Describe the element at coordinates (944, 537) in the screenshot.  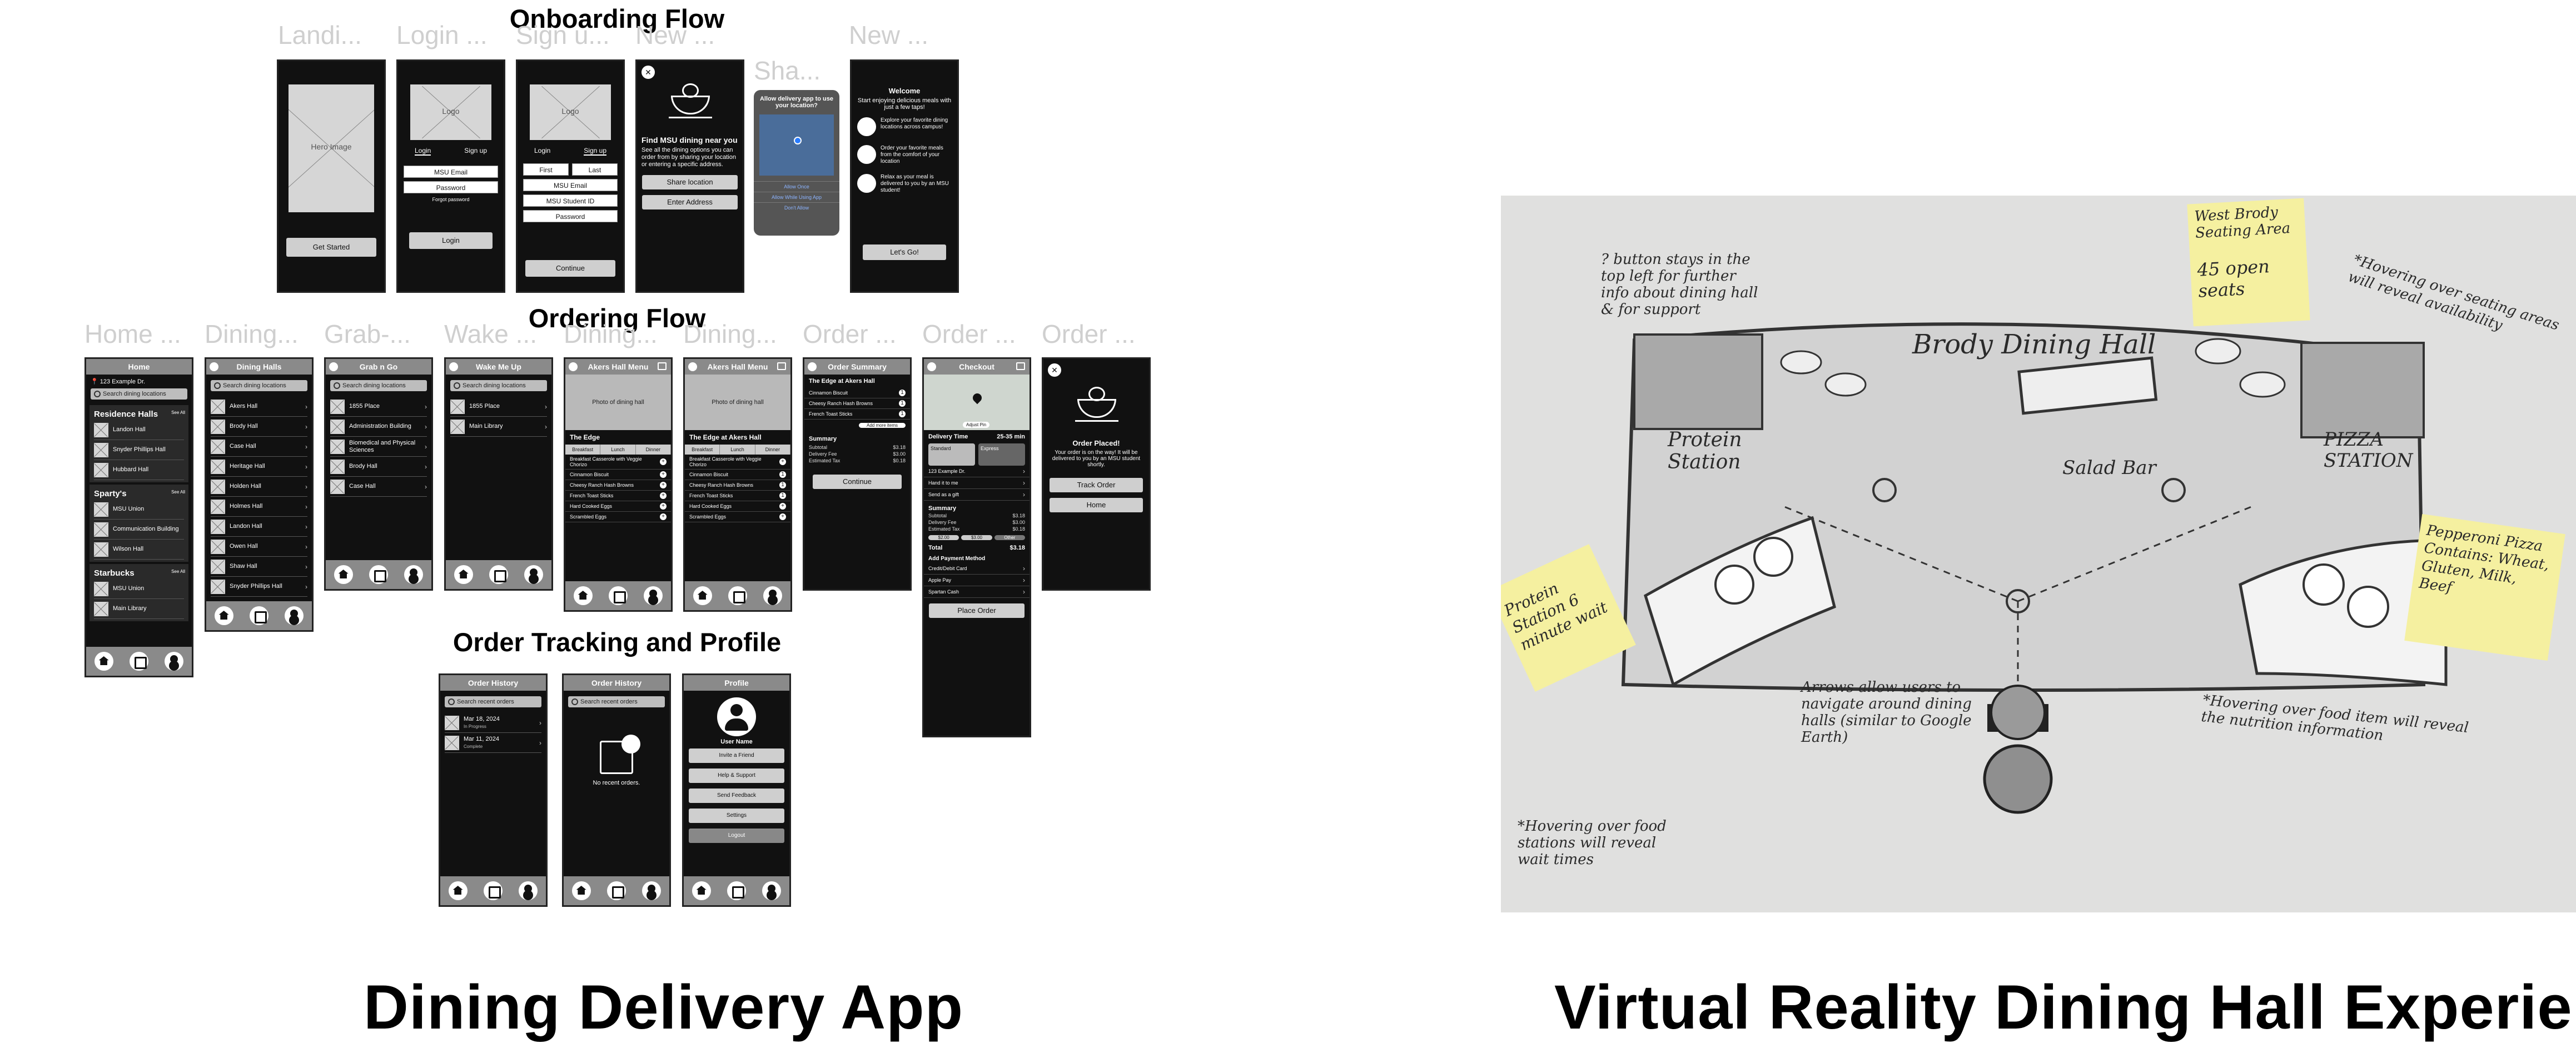
I see `tip-option: $2.00` at that location.